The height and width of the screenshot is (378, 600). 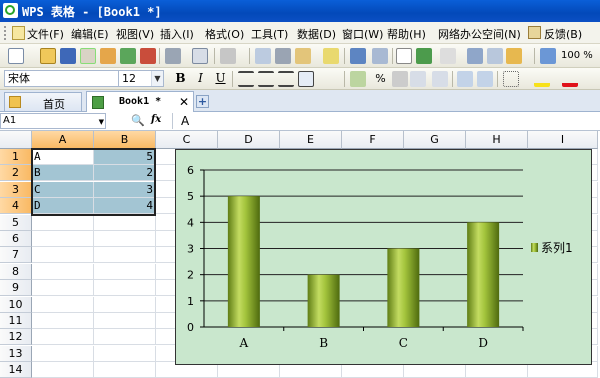 I want to click on align-right-icon, so click(x=286, y=79).